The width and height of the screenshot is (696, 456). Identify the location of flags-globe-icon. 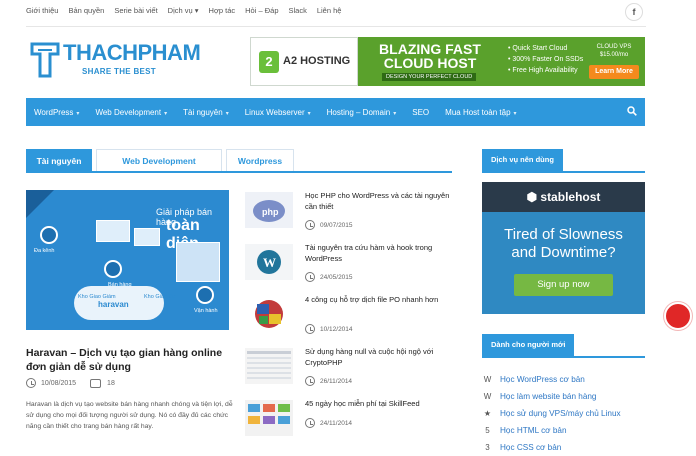
(269, 314).